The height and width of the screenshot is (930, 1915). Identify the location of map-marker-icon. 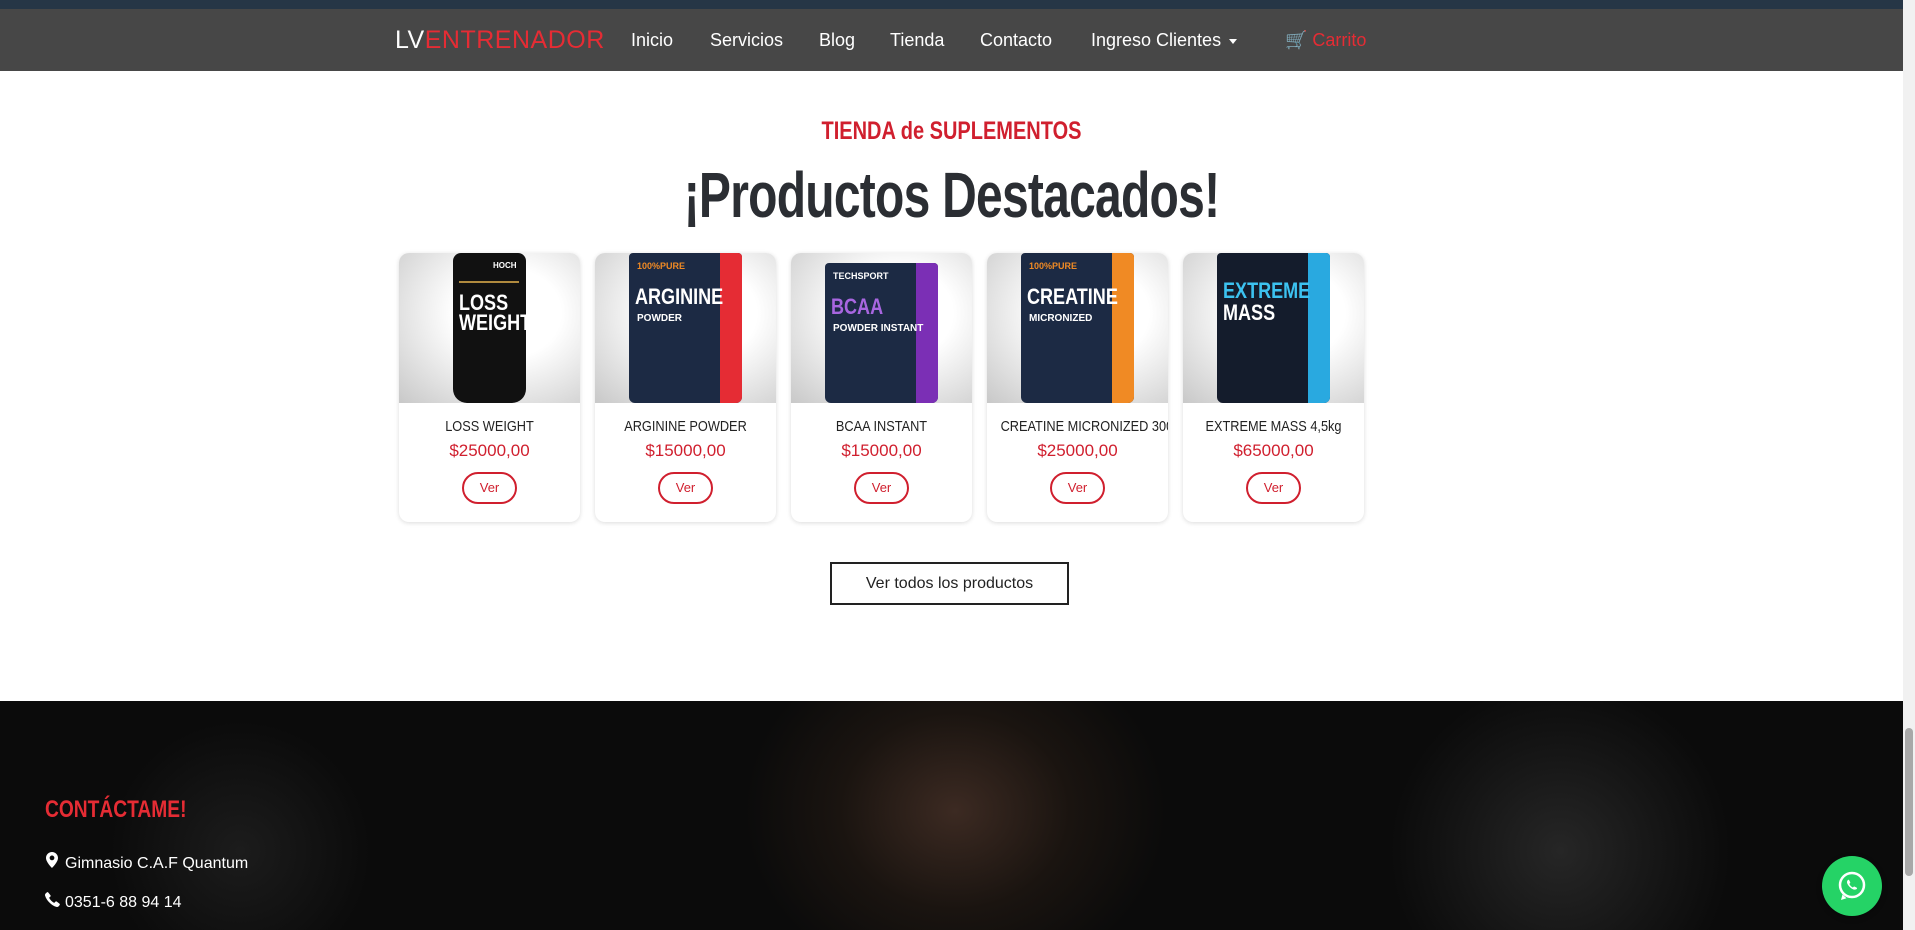
(52, 862).